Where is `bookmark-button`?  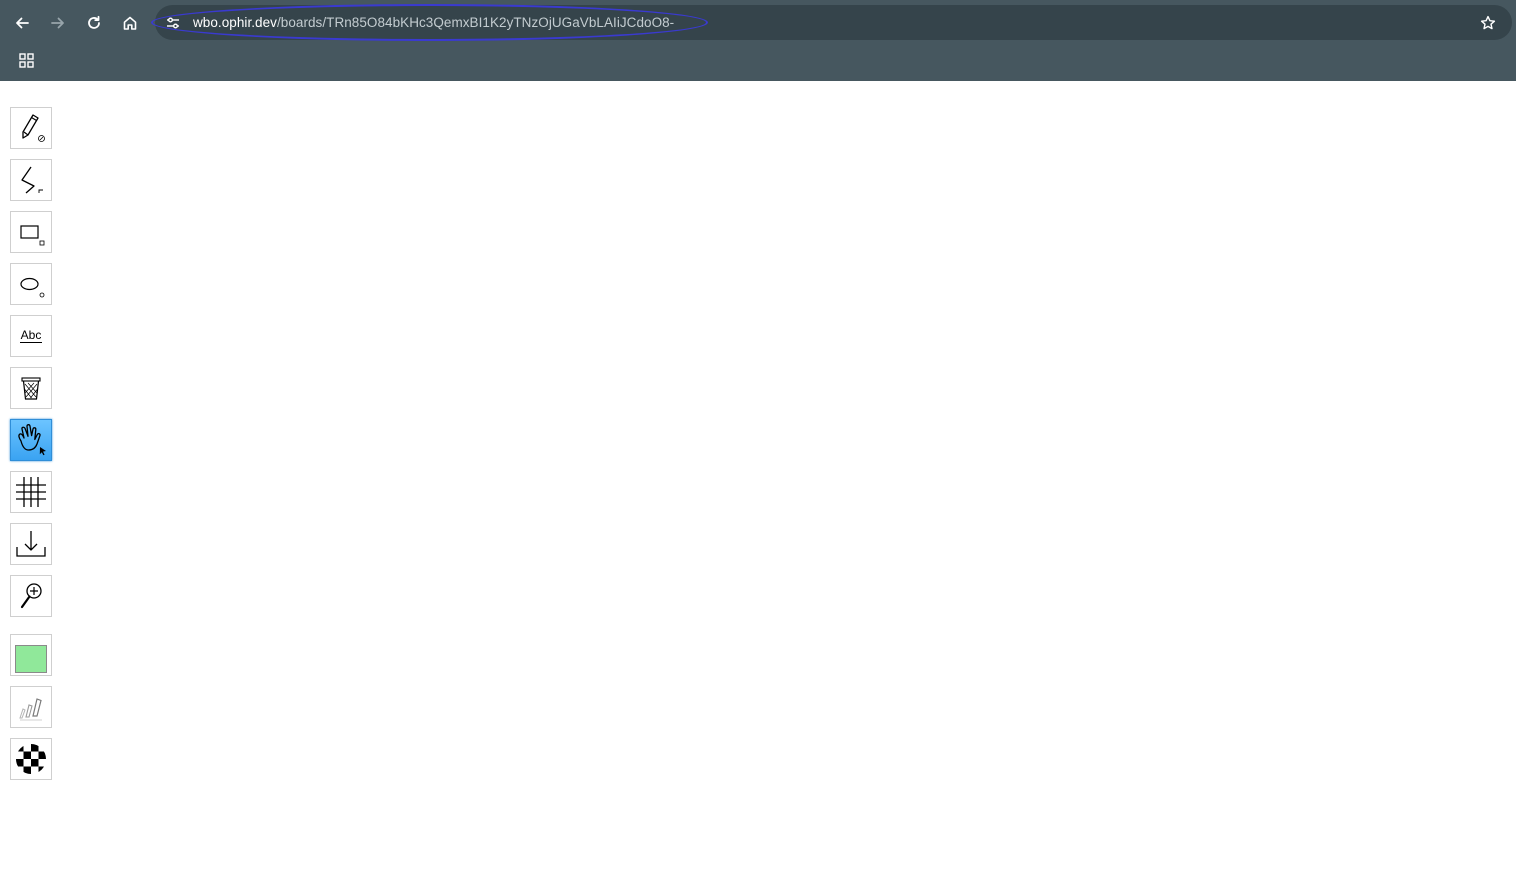 bookmark-button is located at coordinates (1488, 23).